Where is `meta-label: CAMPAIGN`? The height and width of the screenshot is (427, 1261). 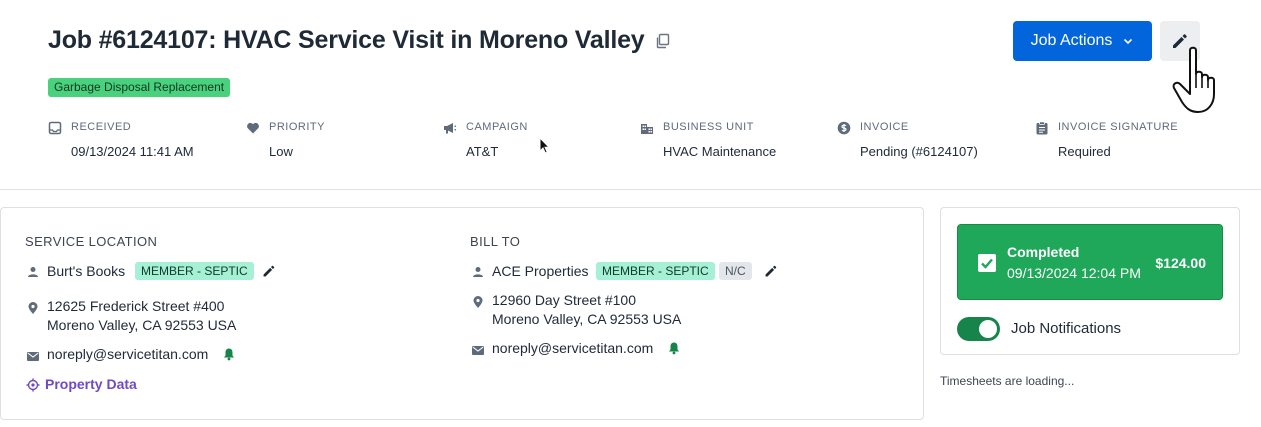
meta-label: CAMPAIGN is located at coordinates (497, 127).